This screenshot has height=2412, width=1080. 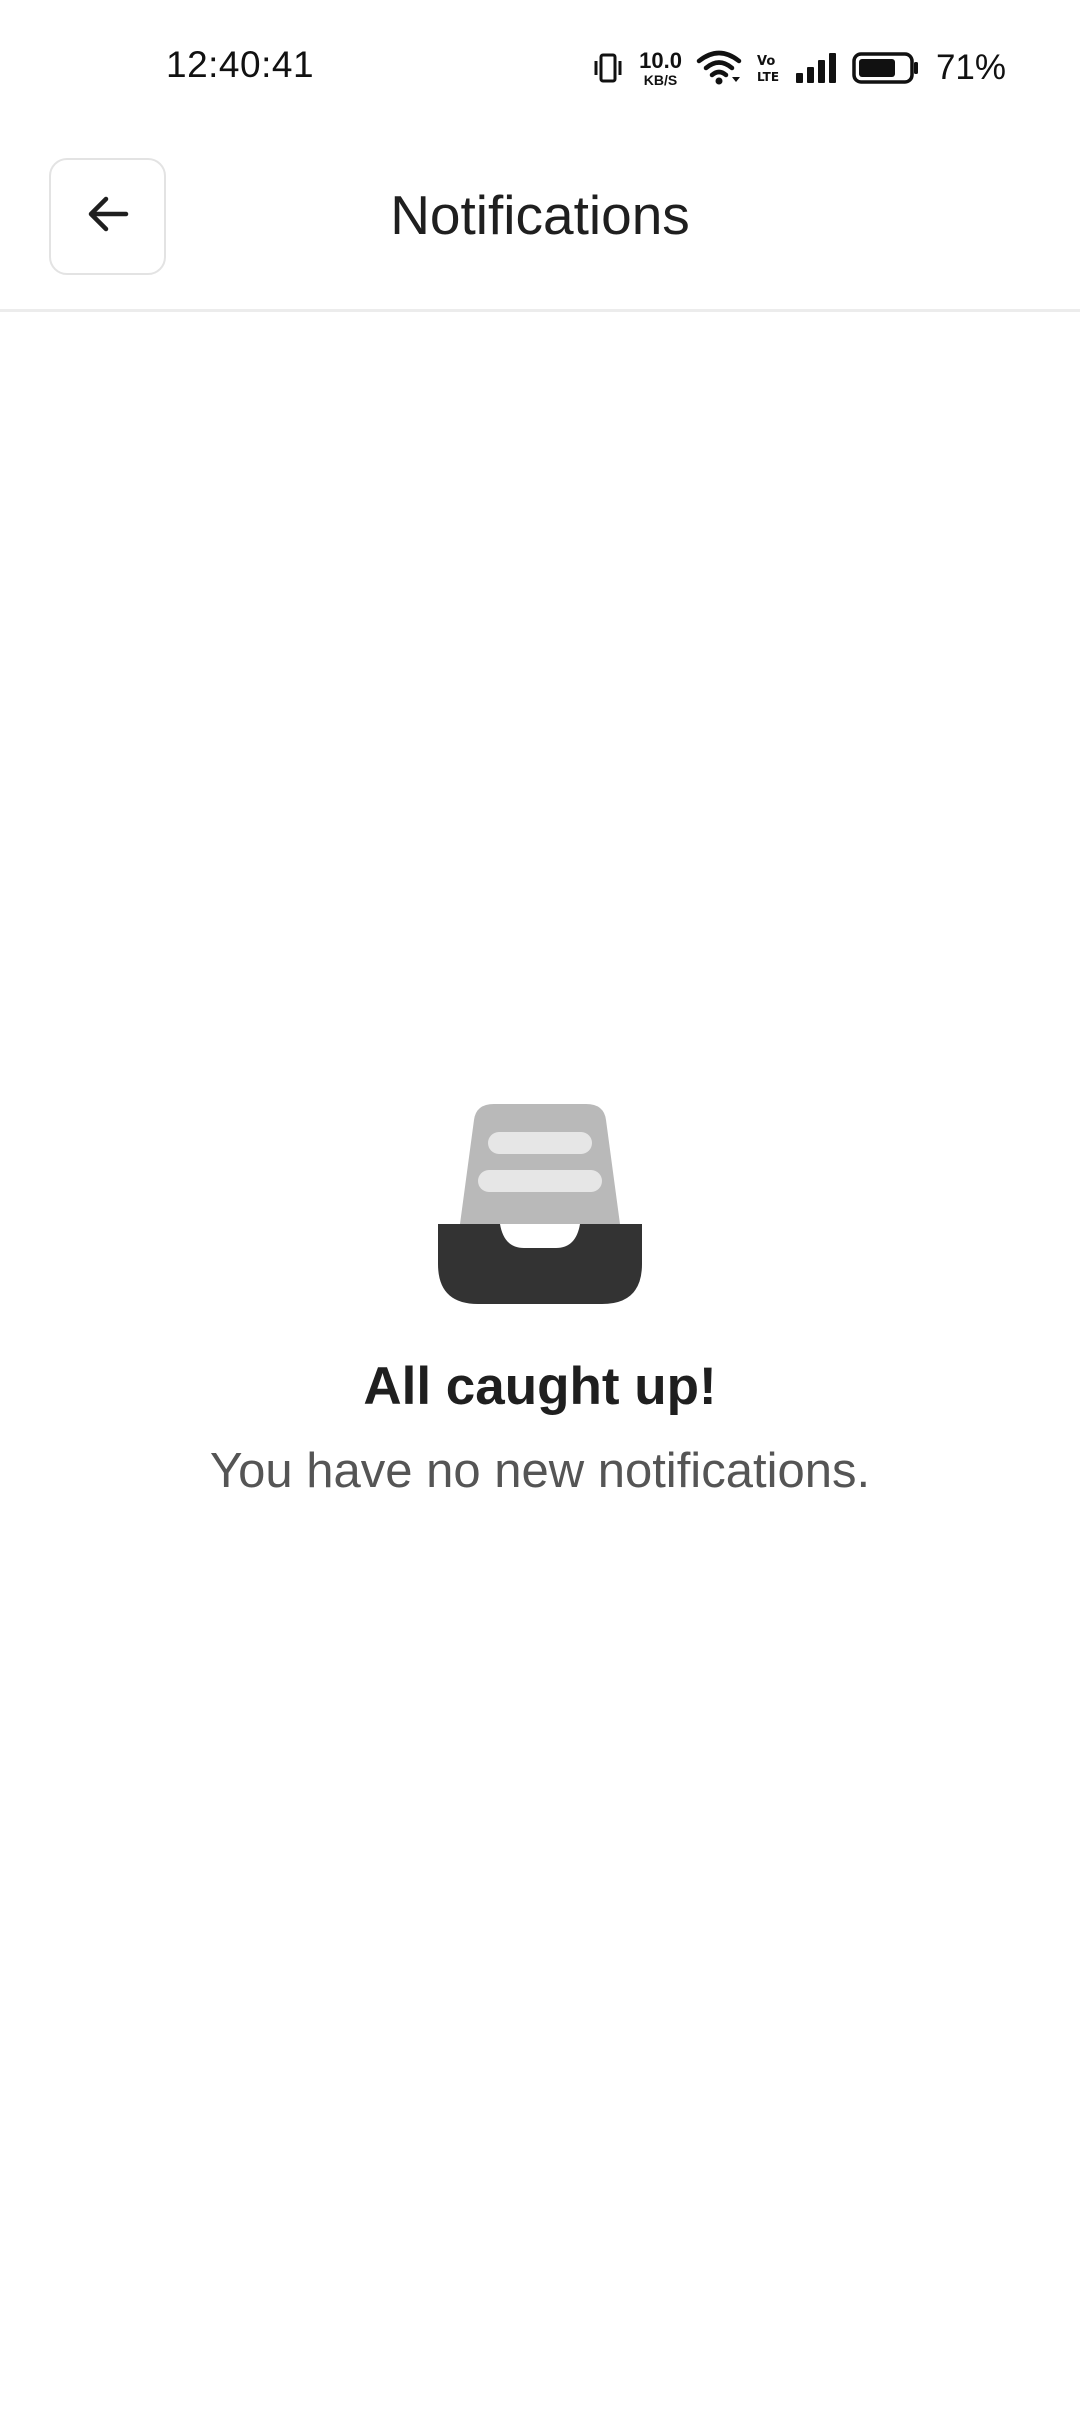 I want to click on inbox-icon, so click(x=540, y=1202).